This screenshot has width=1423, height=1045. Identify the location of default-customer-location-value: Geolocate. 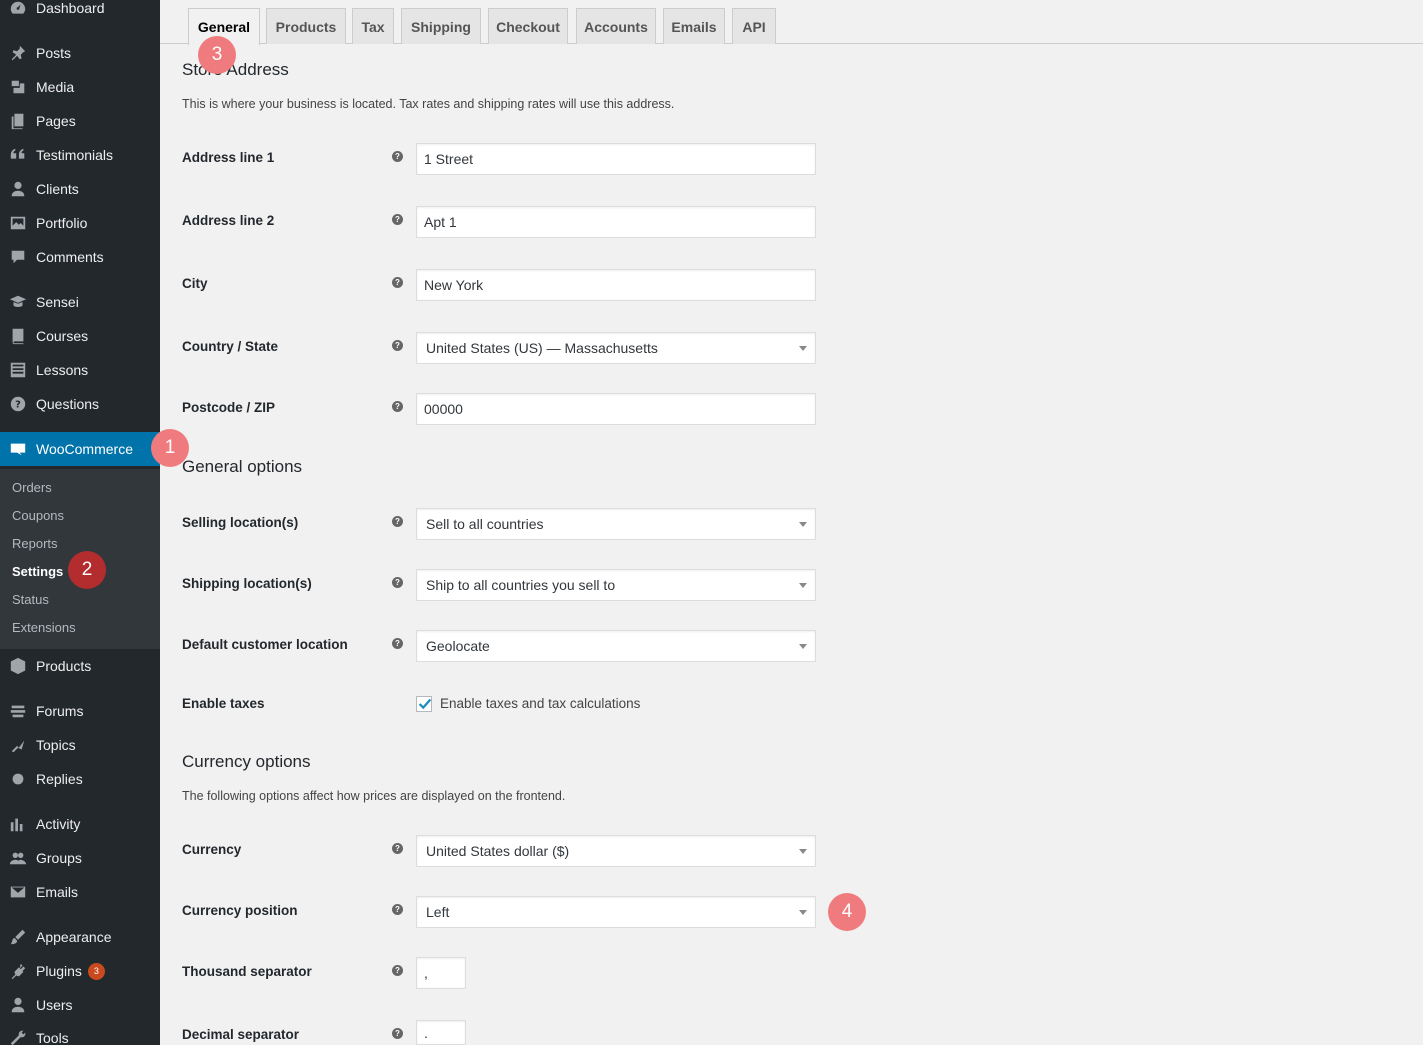
(458, 646).